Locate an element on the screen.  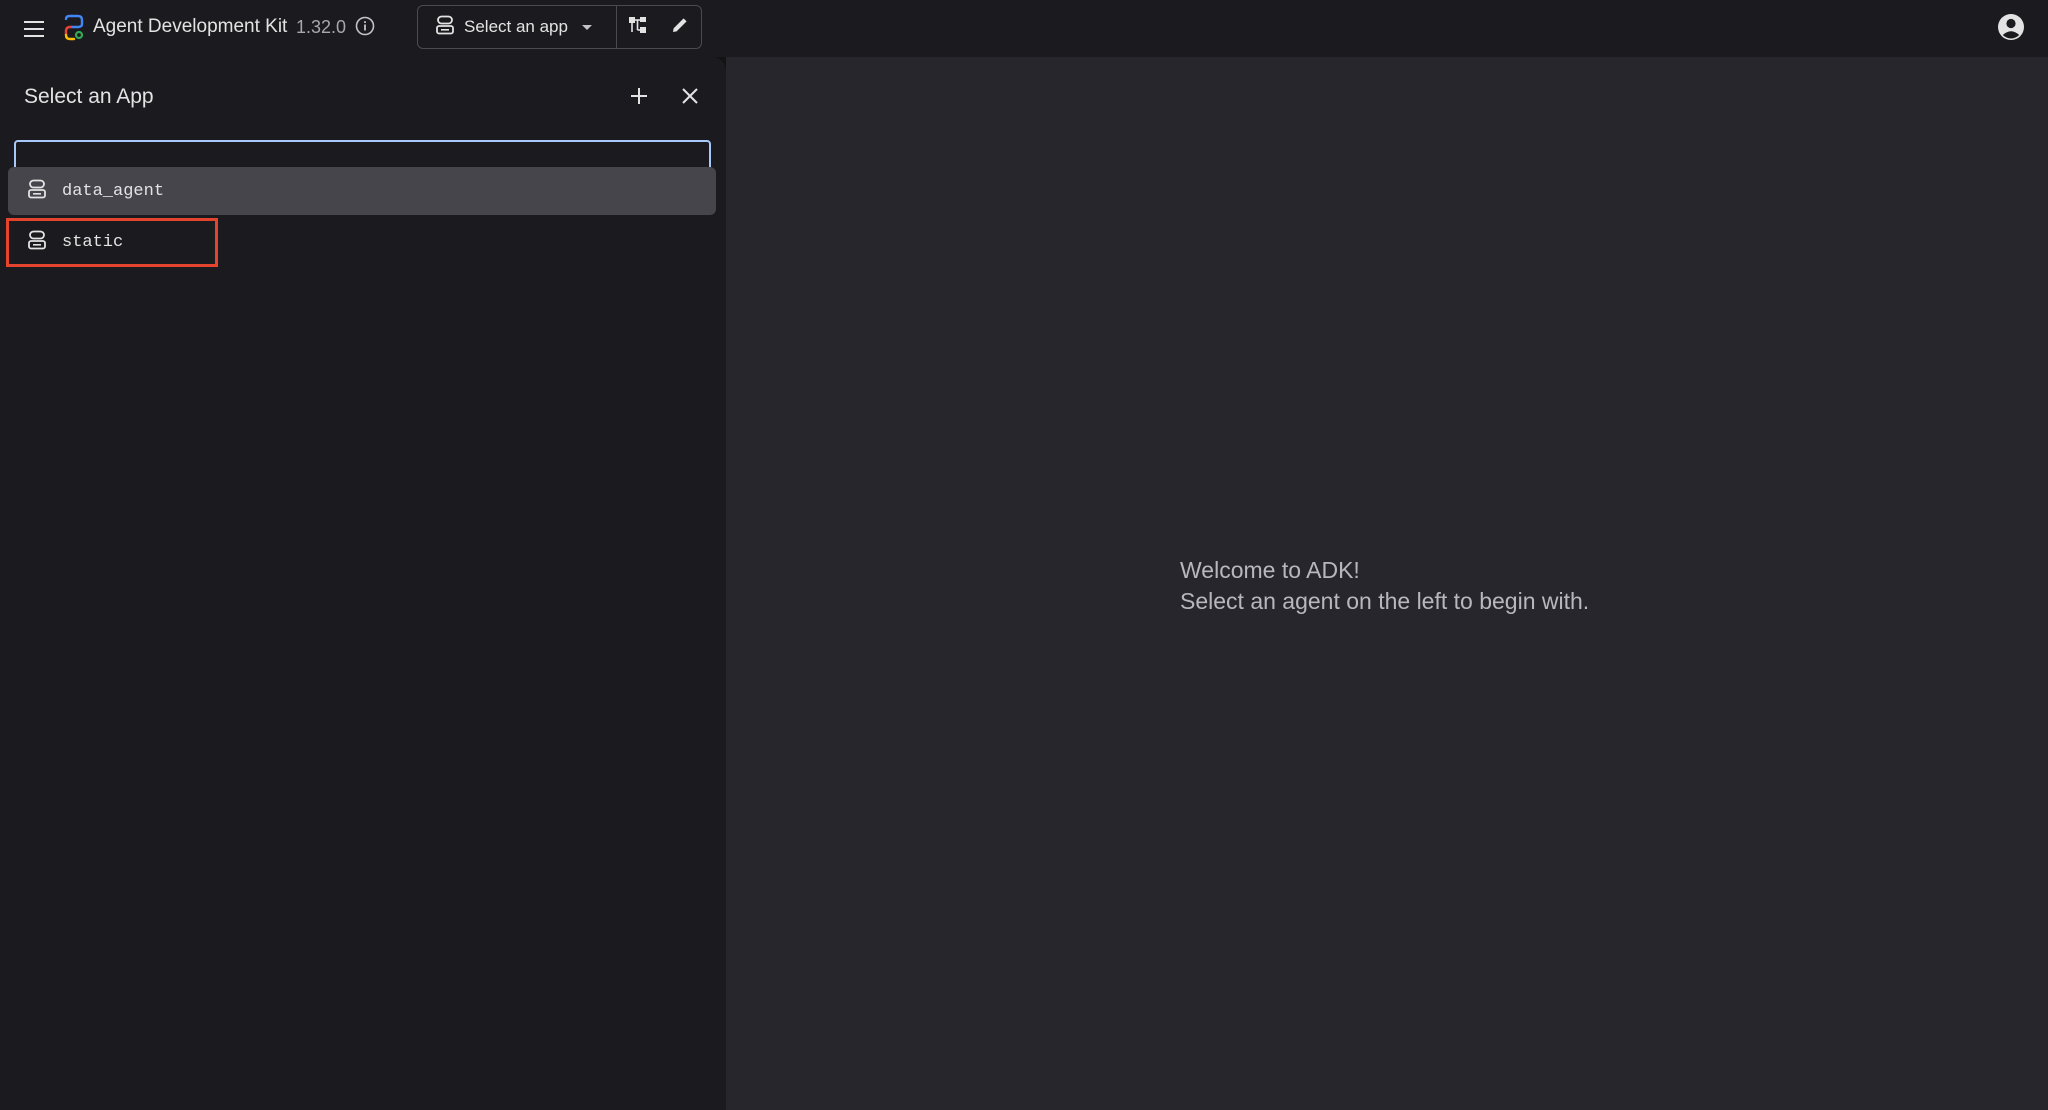
app-select-label: Select an app is located at coordinates (516, 26).